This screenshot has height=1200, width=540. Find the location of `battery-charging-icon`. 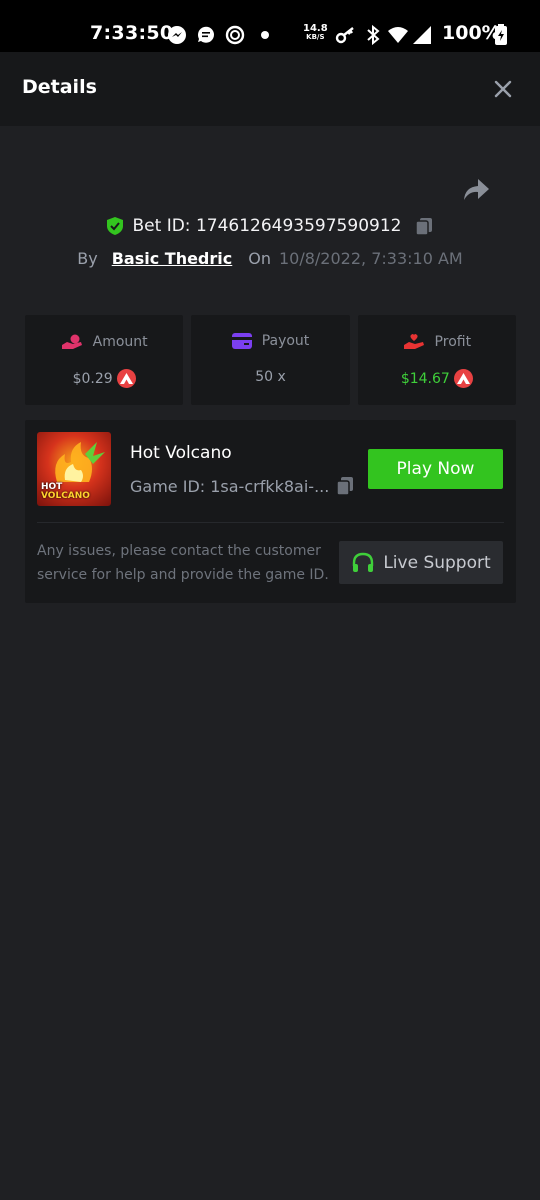

battery-charging-icon is located at coordinates (501, 34).